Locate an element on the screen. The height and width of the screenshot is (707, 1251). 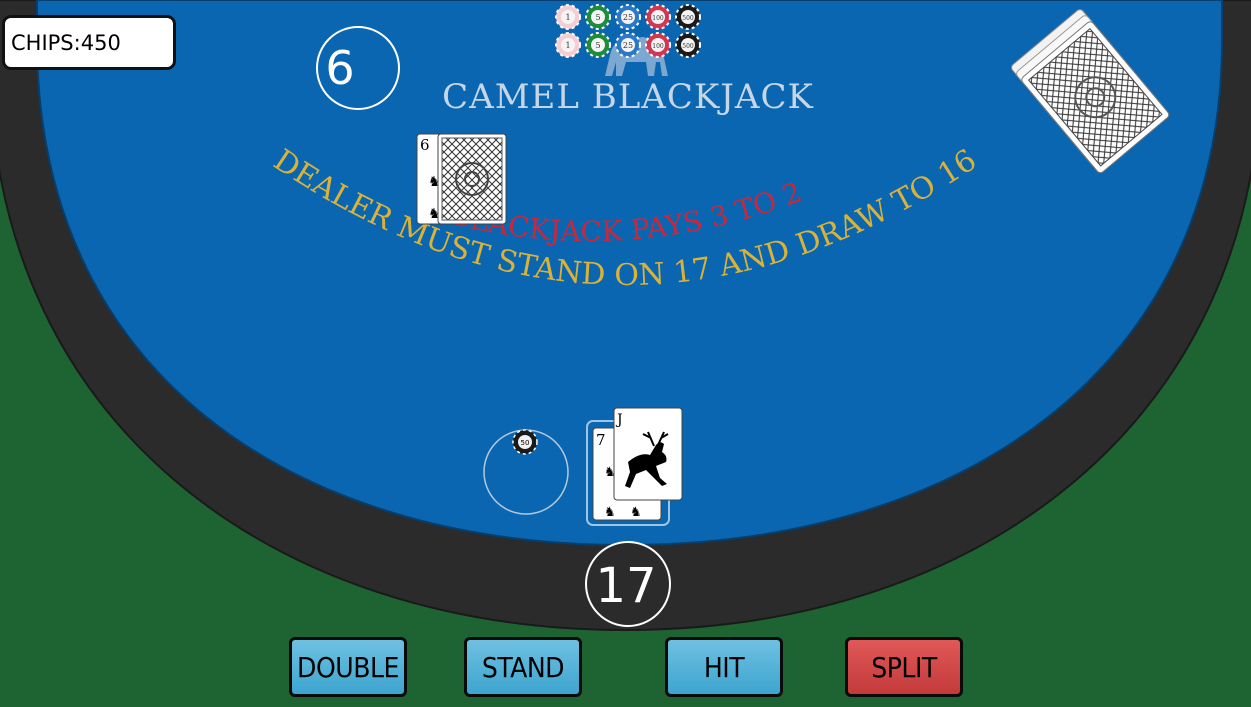
bet-chip: 50 is located at coordinates (525, 442).